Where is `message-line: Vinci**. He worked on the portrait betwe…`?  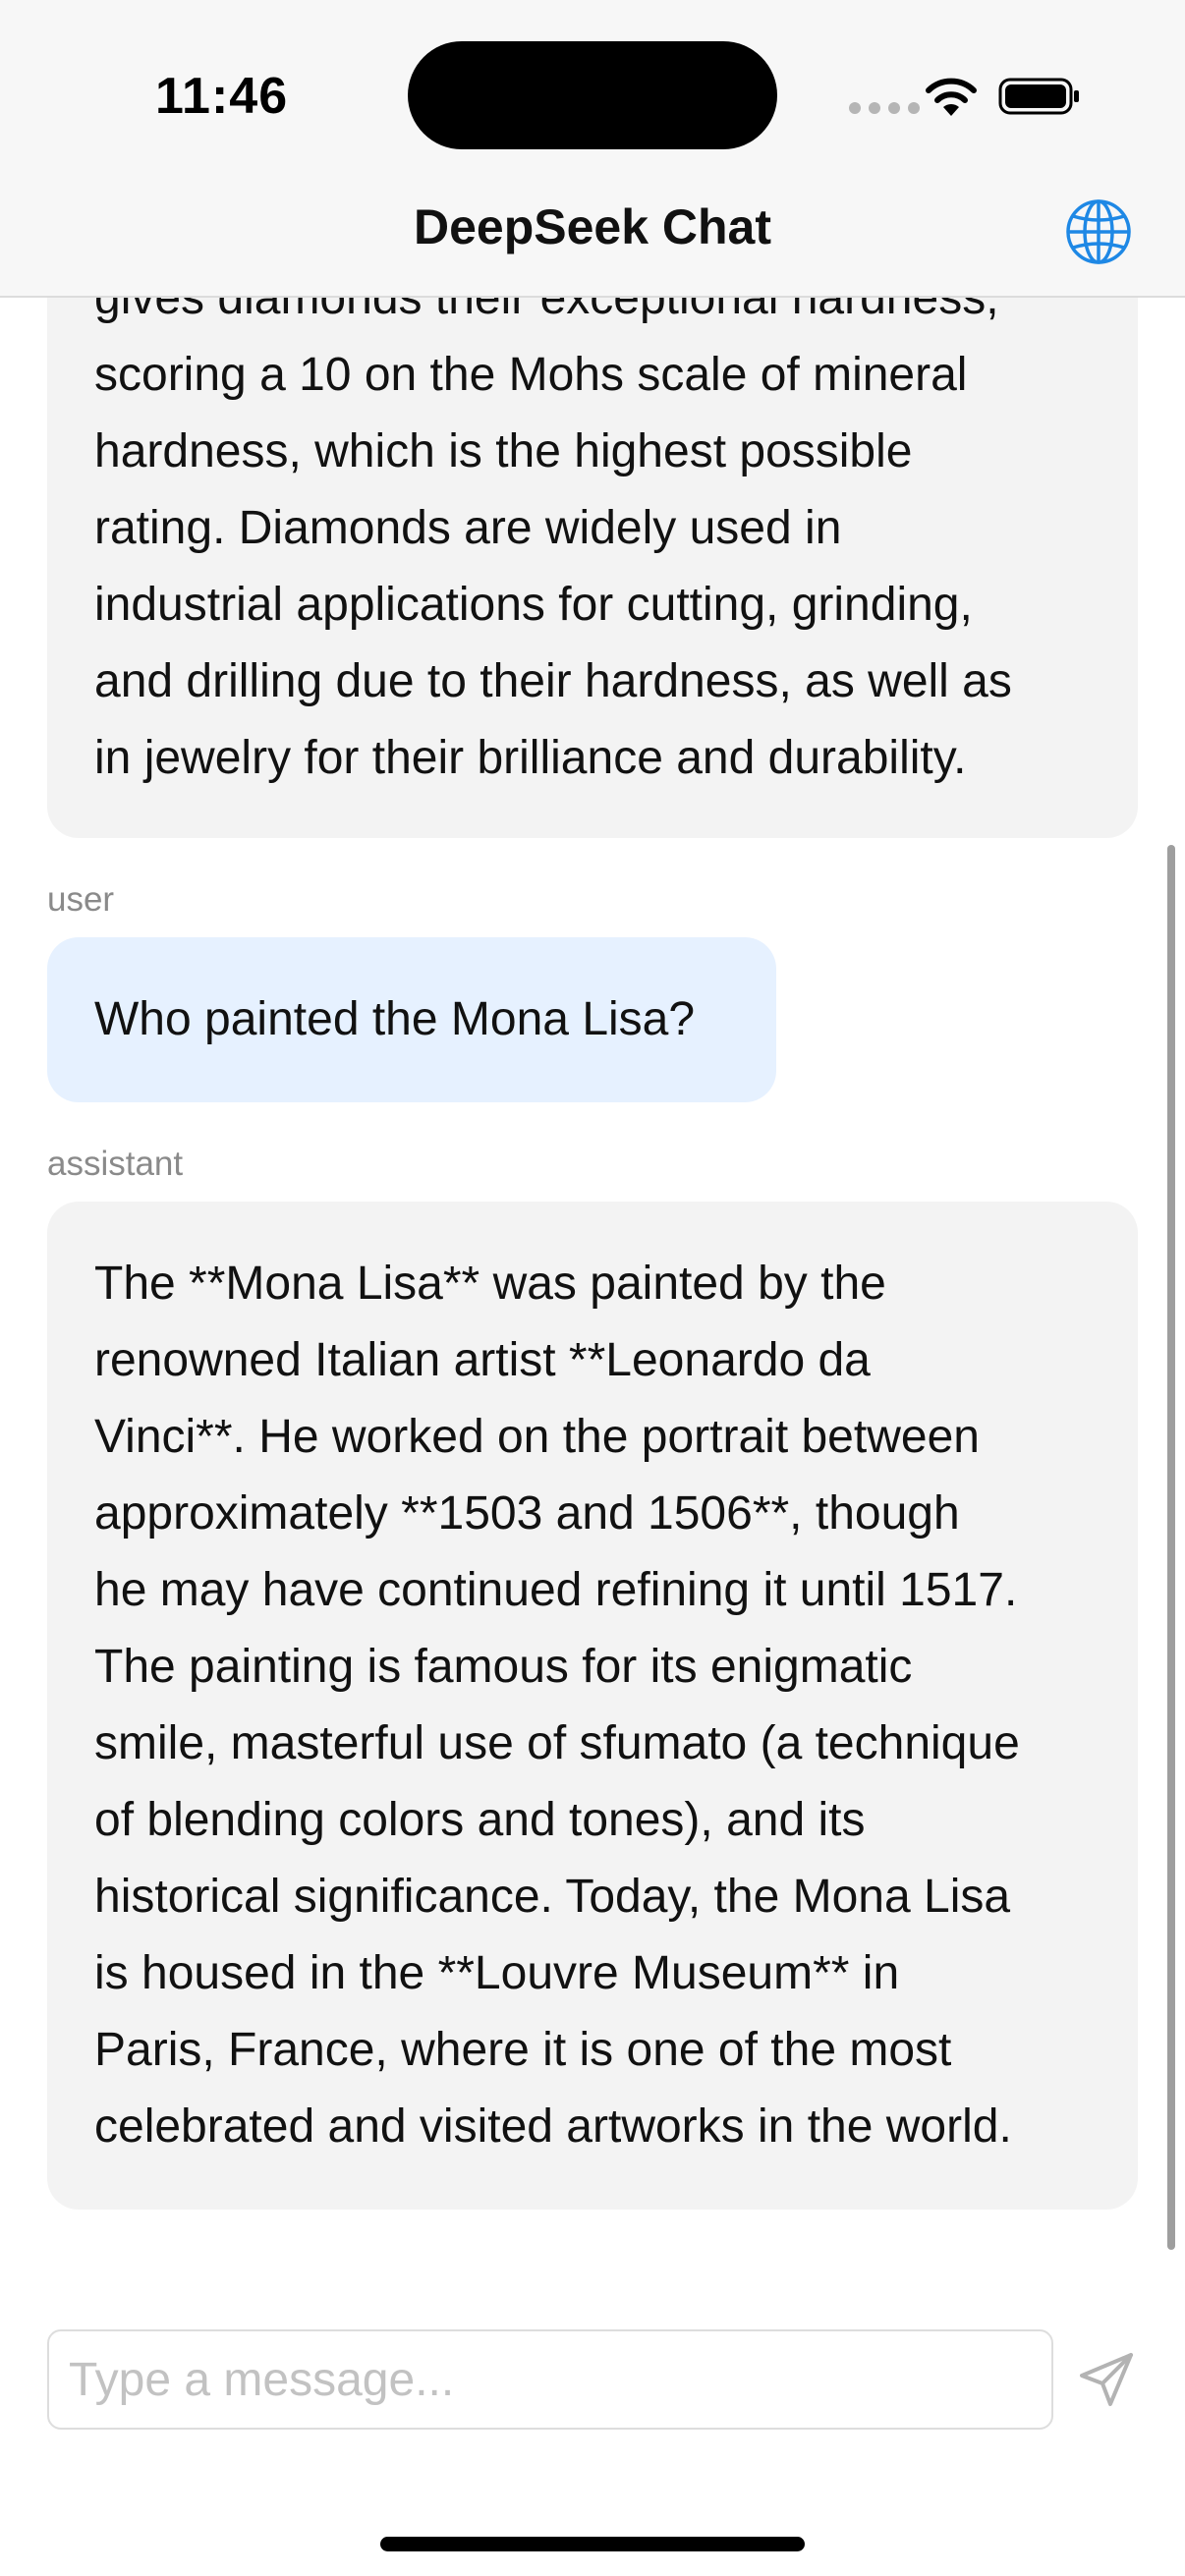 message-line: Vinci**. He worked on the portrait betwe… is located at coordinates (537, 1437).